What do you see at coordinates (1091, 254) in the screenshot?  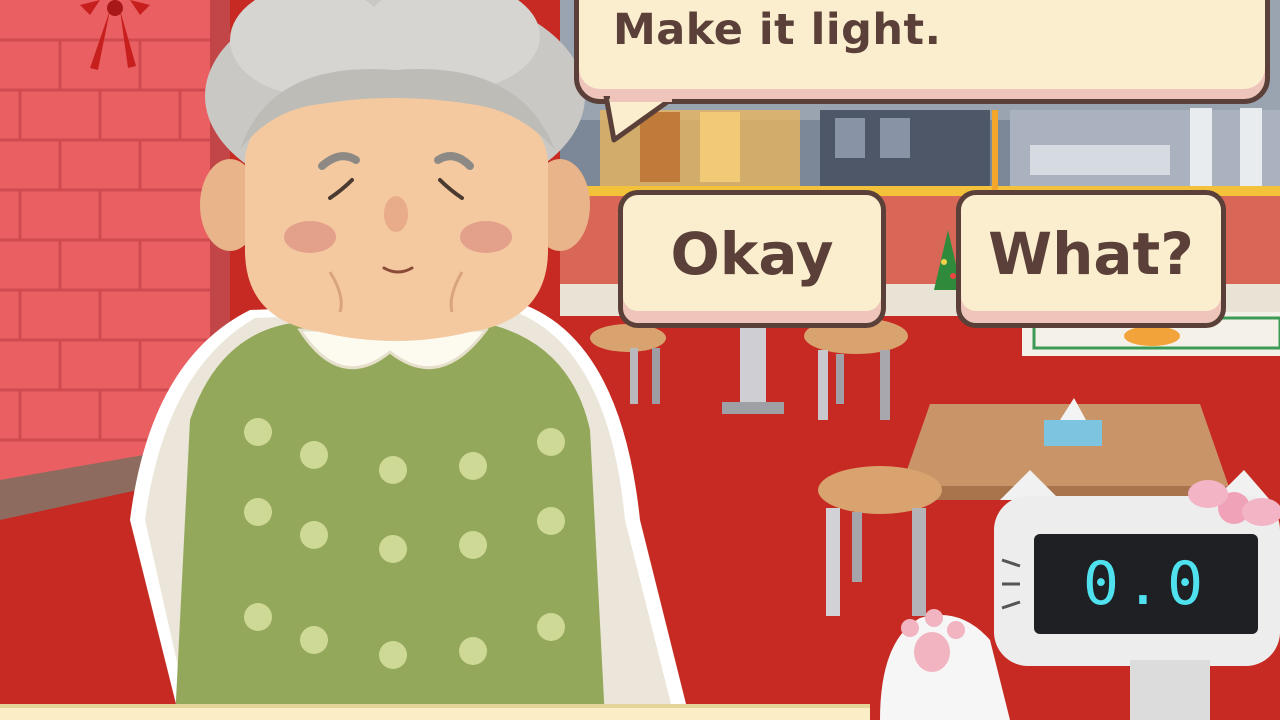 I see `what-choice-label: What?` at bounding box center [1091, 254].